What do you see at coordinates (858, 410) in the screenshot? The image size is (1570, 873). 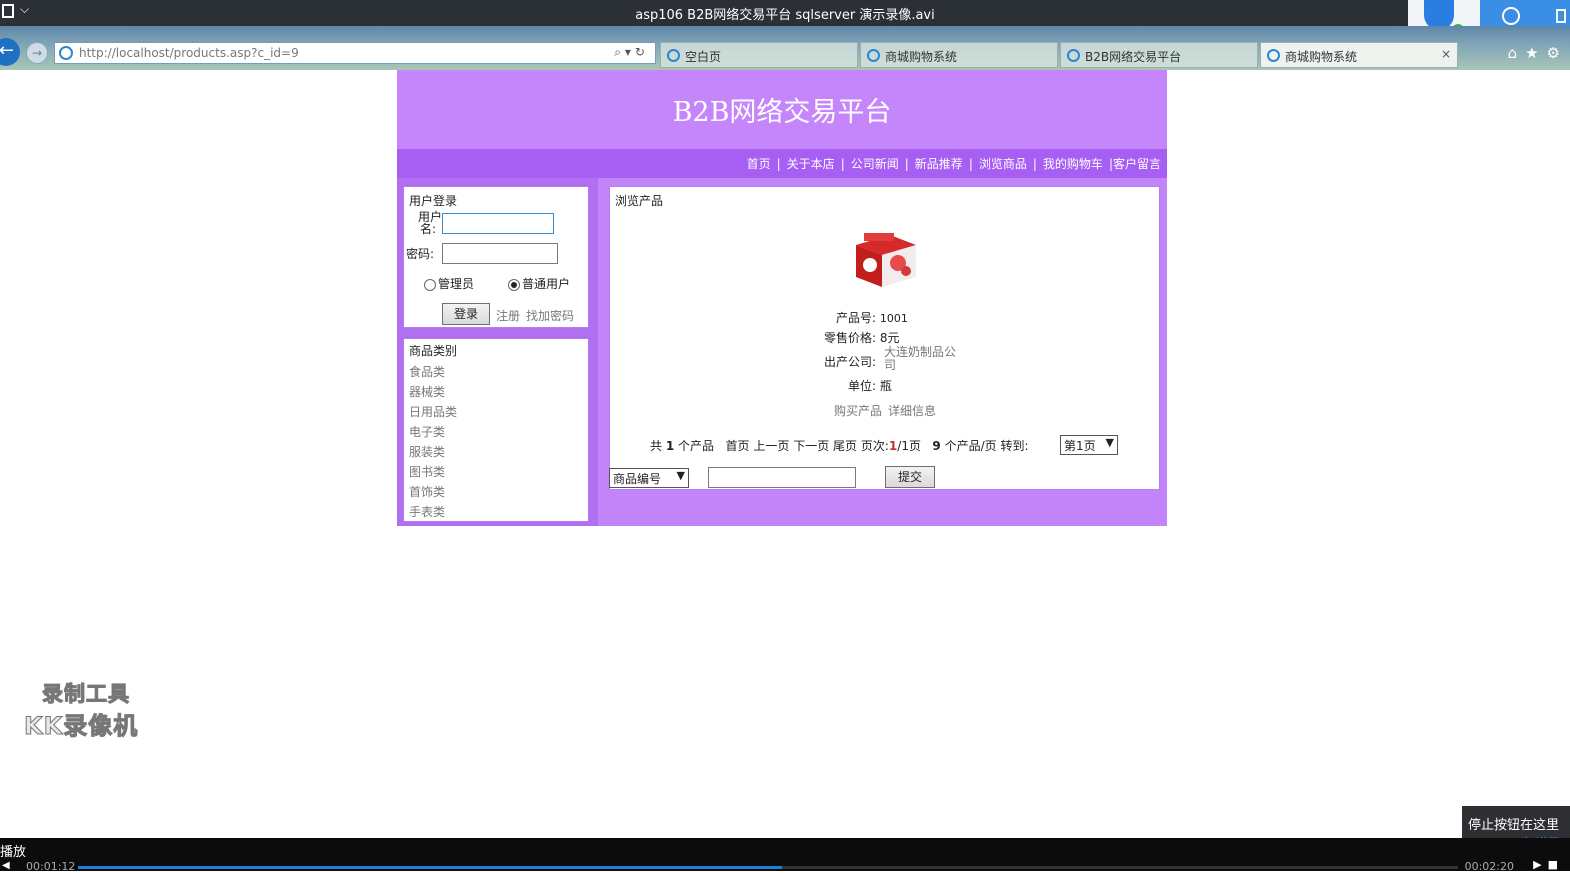 I see `buy-product-link: 购买产品` at bounding box center [858, 410].